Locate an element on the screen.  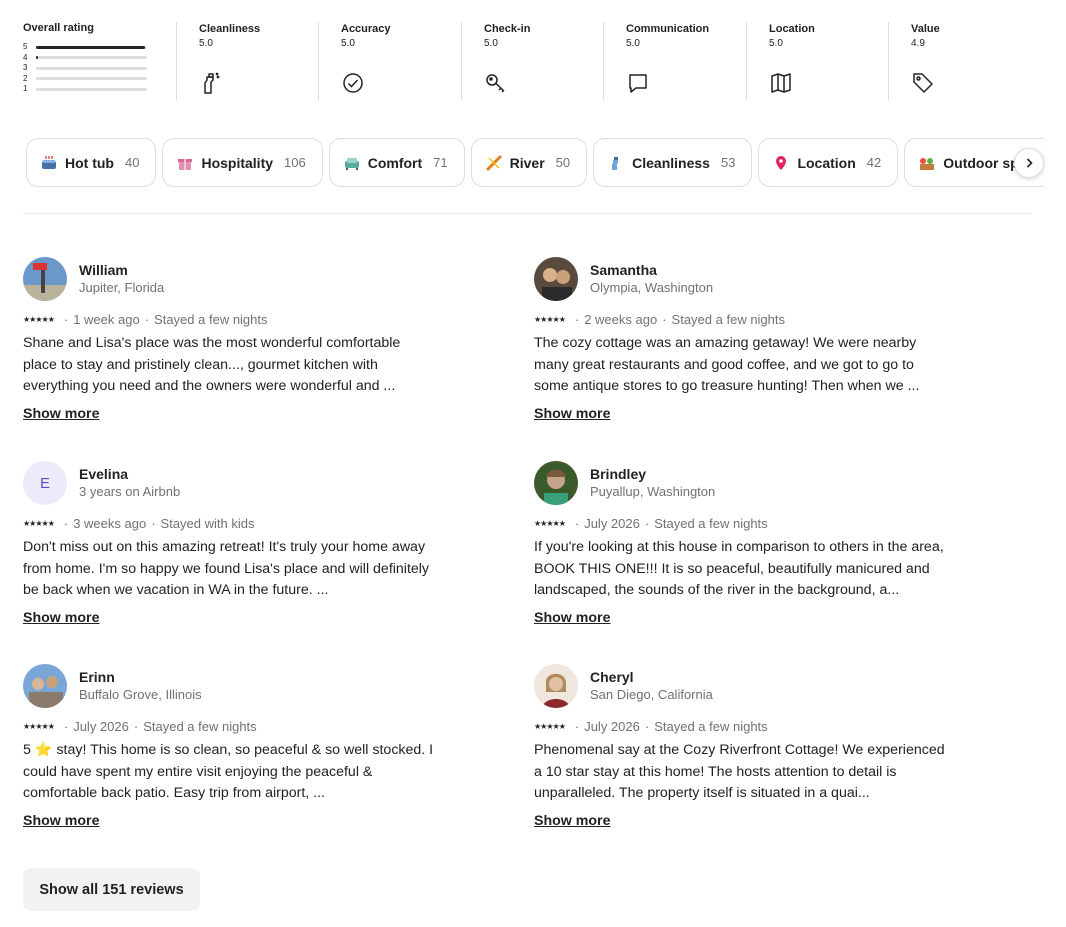
topic-label: Location is located at coordinates (826, 162).